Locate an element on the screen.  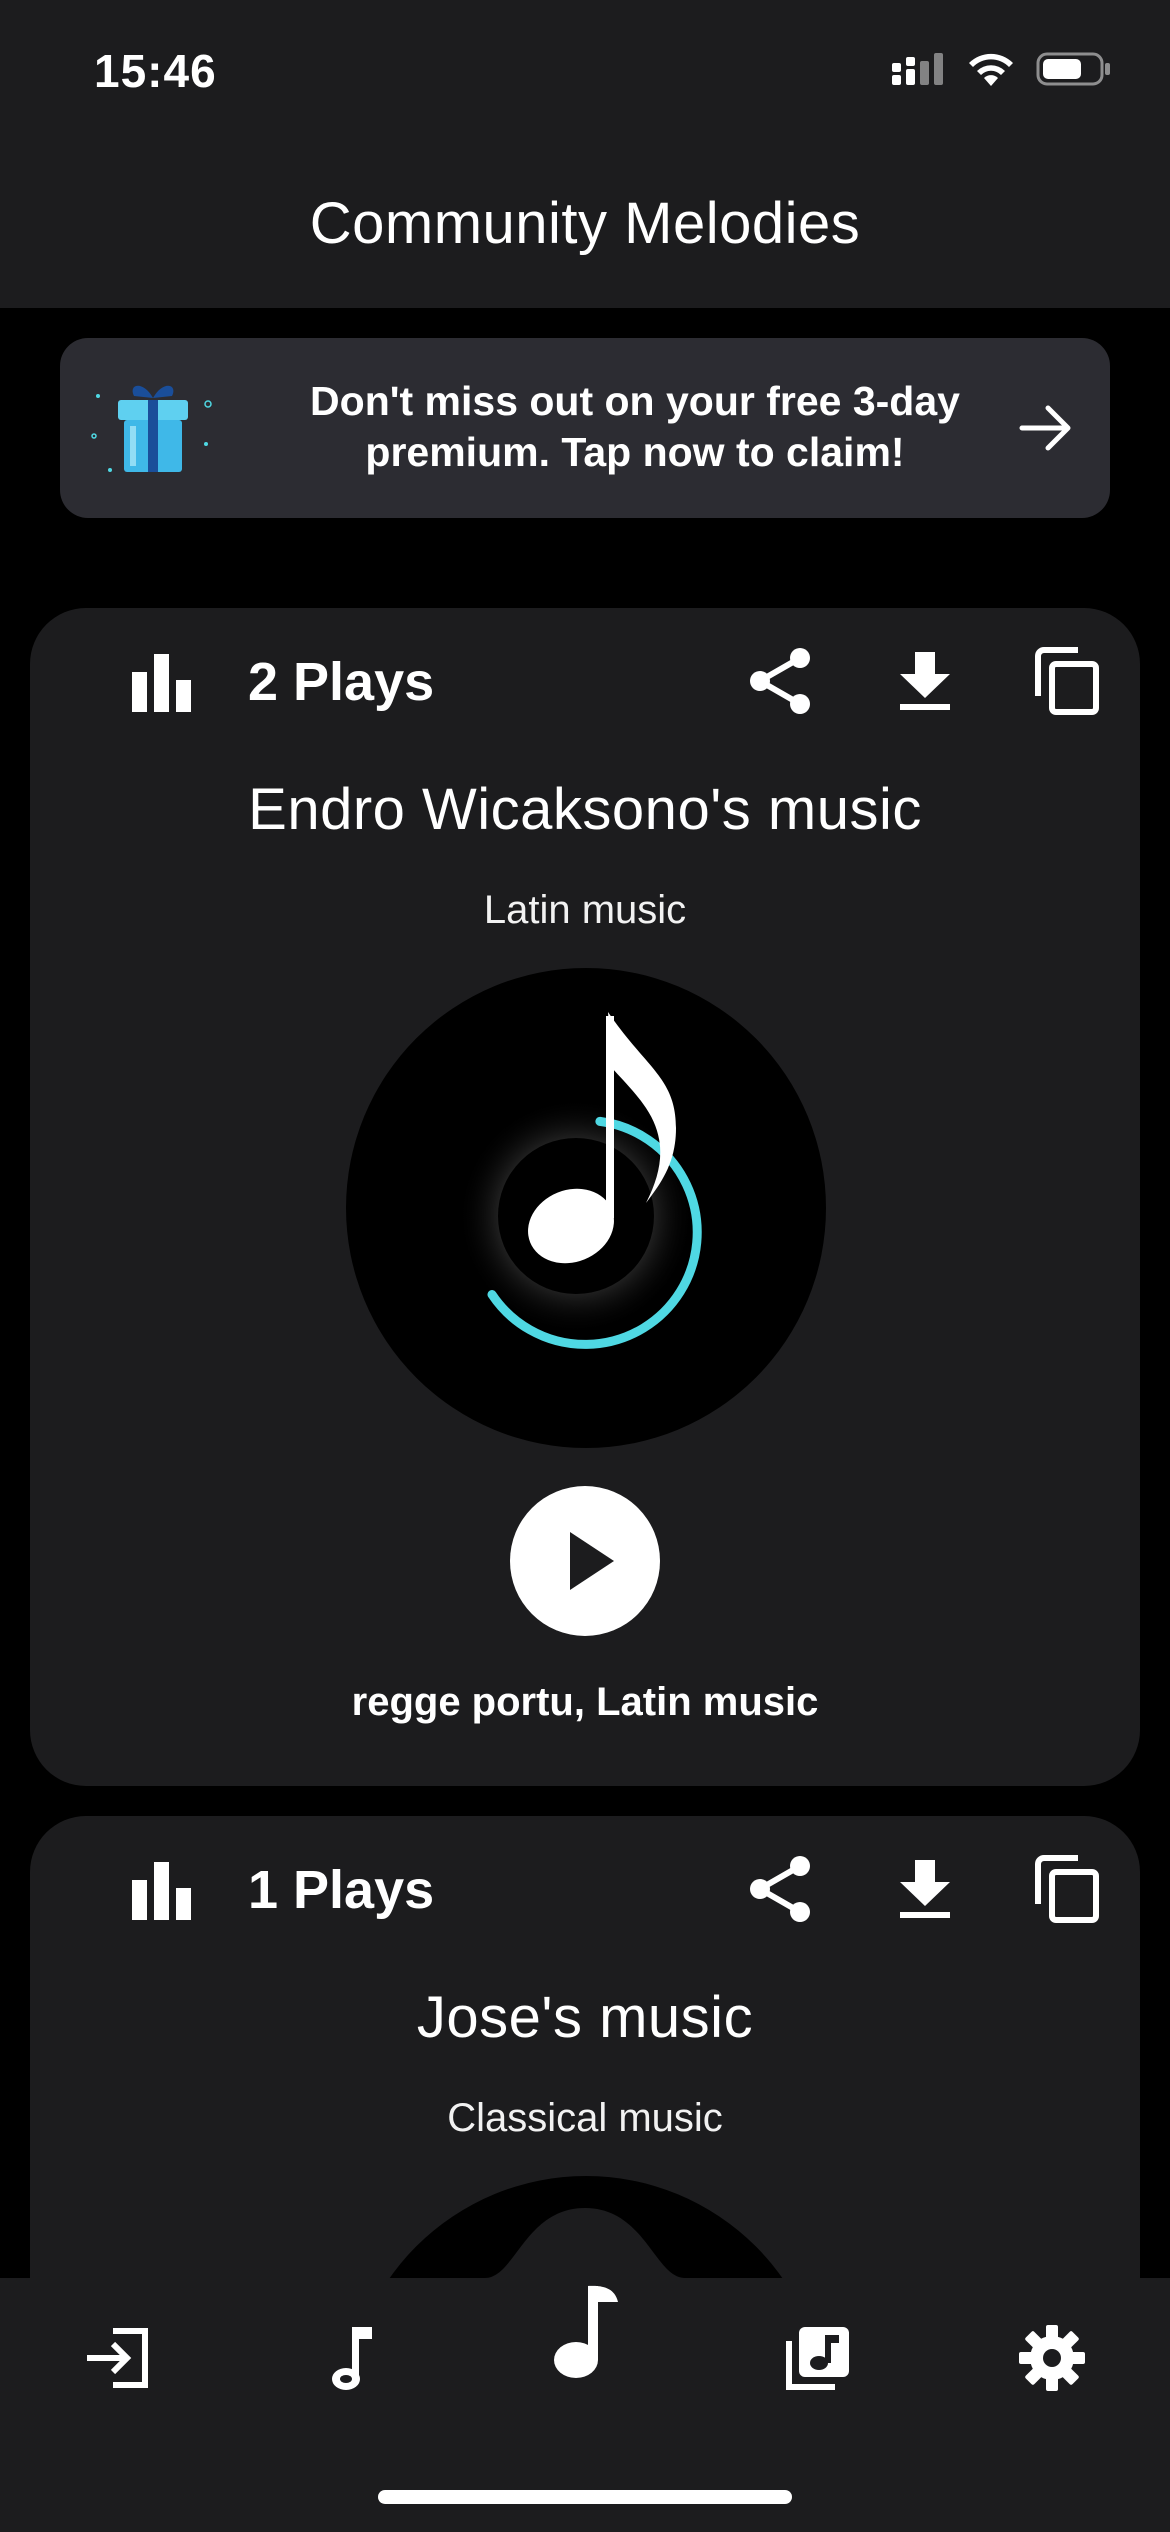
tab-create-music is located at coordinates (585, 2333).